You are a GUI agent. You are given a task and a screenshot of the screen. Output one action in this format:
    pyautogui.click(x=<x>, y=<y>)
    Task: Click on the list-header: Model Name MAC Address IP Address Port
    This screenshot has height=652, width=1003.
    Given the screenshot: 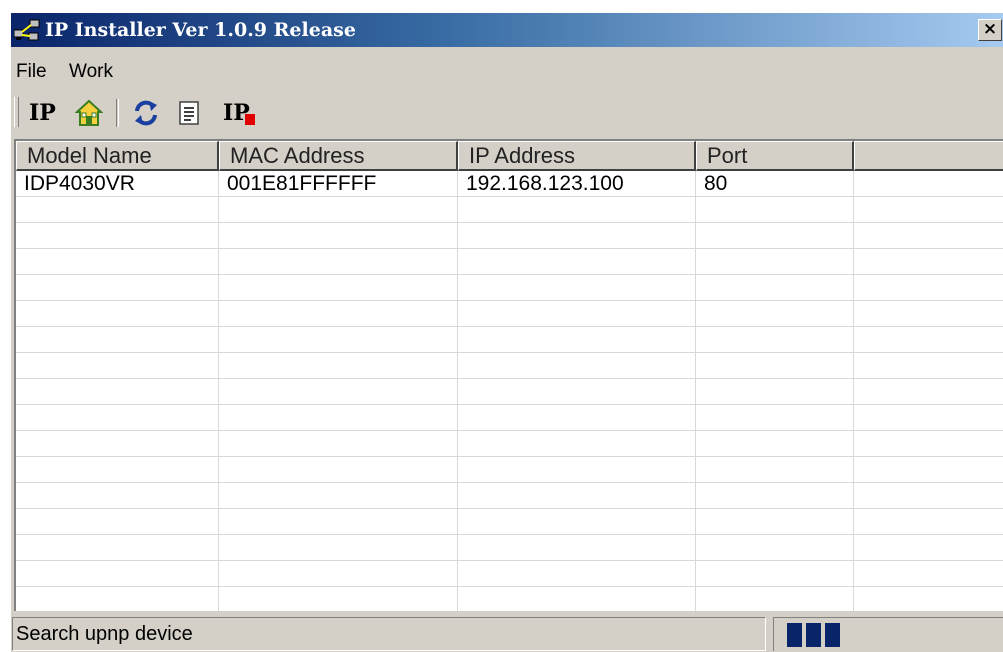 What is the action you would take?
    pyautogui.click(x=509, y=156)
    